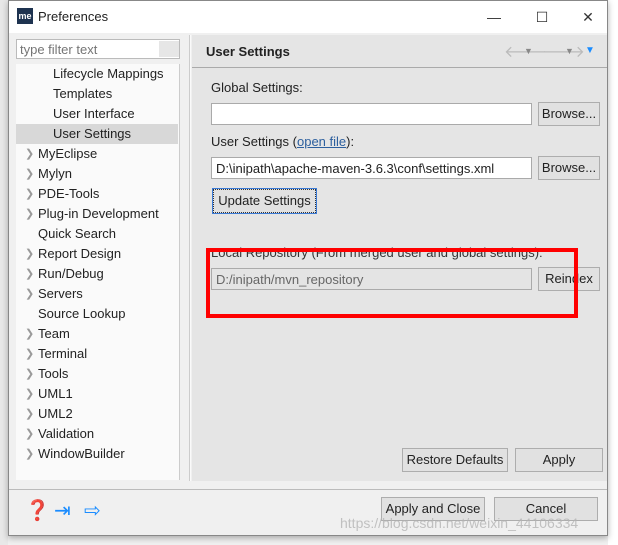 This screenshot has height=545, width=618. What do you see at coordinates (55, 393) in the screenshot?
I see `tree-item-label: UML1` at bounding box center [55, 393].